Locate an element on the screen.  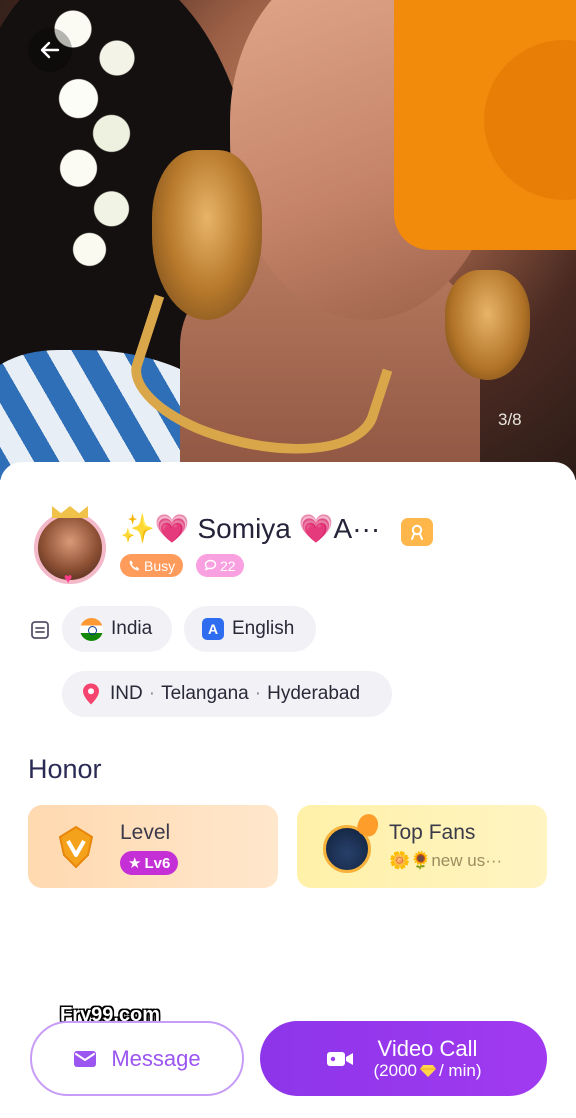
diamond-icon is located at coordinates (427, 1071).